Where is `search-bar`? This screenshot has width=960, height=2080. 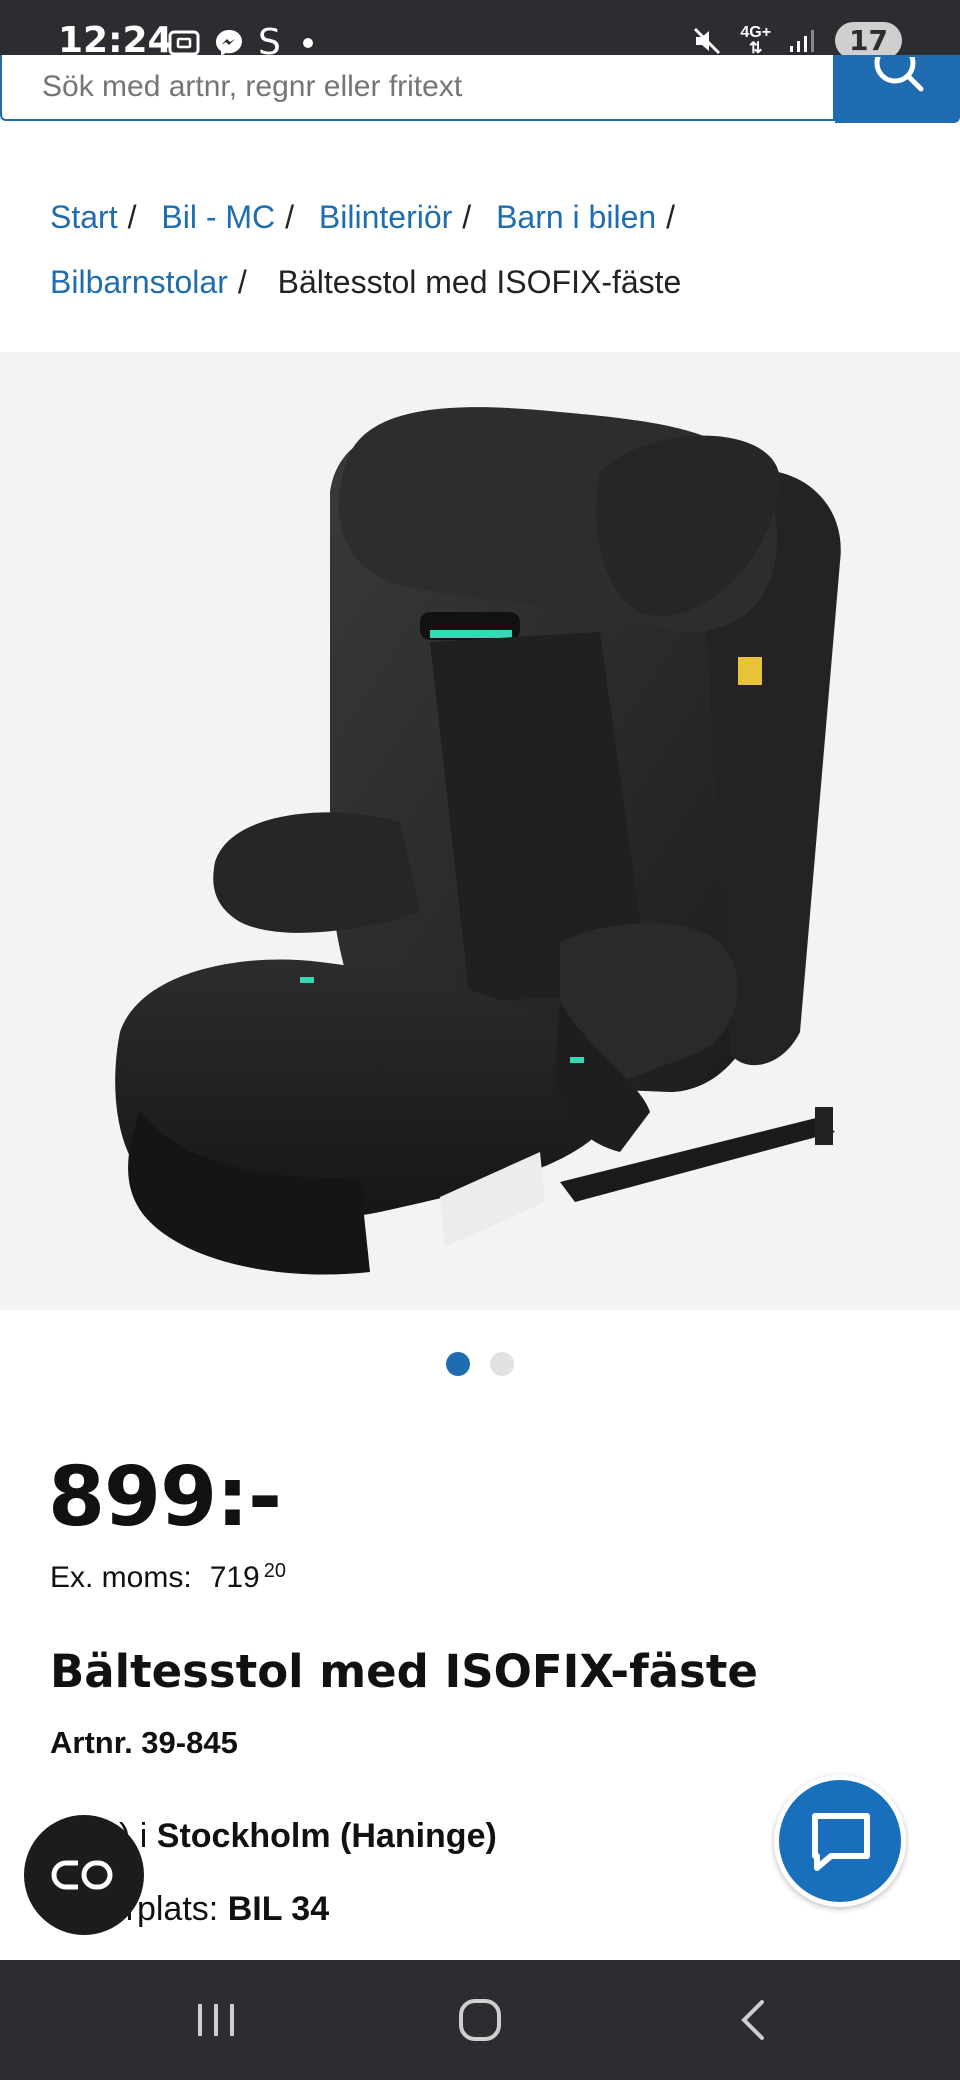 search-bar is located at coordinates (480, 90).